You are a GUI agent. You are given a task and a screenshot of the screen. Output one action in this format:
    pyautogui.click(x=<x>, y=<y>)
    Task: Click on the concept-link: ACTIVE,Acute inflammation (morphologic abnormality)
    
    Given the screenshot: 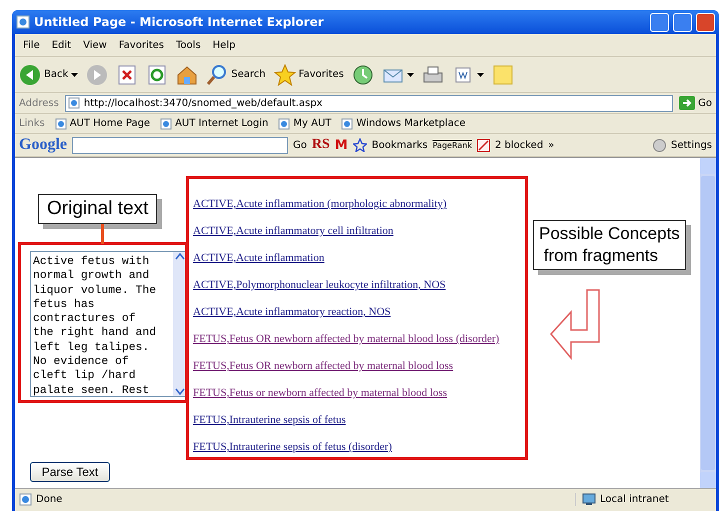 What is the action you would take?
    pyautogui.click(x=320, y=204)
    